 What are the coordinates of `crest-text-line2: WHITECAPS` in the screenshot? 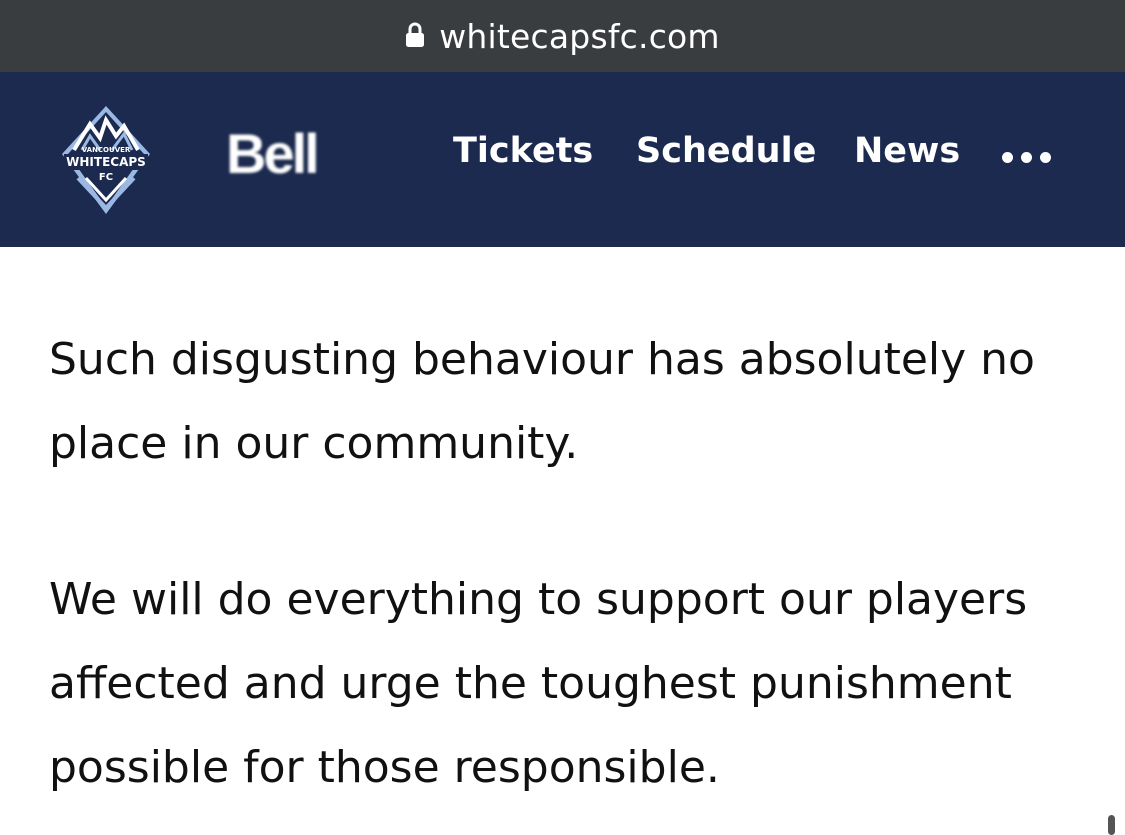 It's located at (106, 162).